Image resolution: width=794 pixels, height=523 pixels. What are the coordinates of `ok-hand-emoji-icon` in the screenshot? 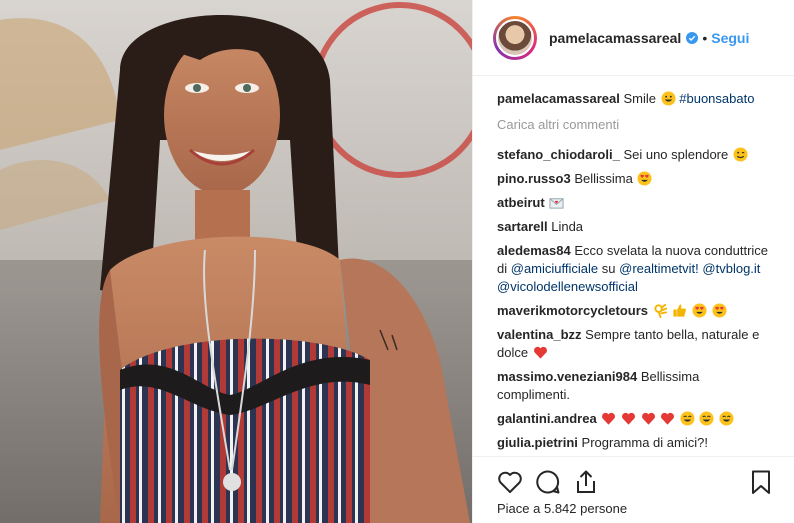 It's located at (660, 310).